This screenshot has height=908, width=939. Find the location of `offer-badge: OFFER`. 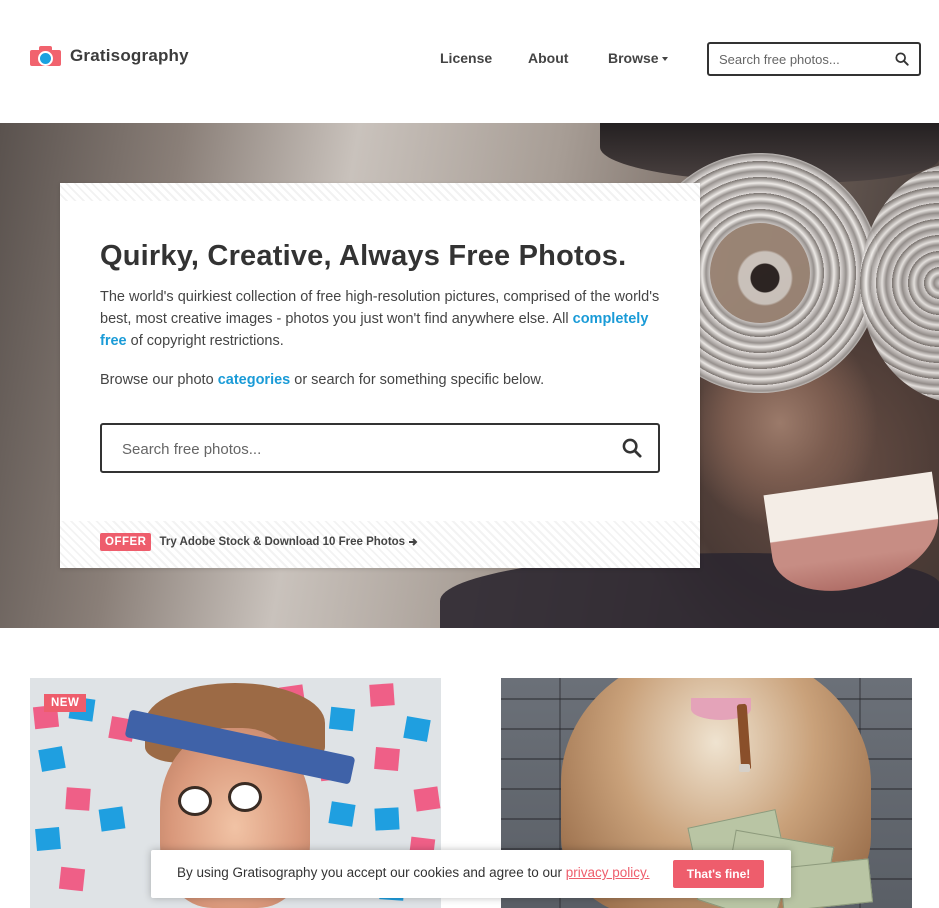

offer-badge: OFFER is located at coordinates (126, 542).